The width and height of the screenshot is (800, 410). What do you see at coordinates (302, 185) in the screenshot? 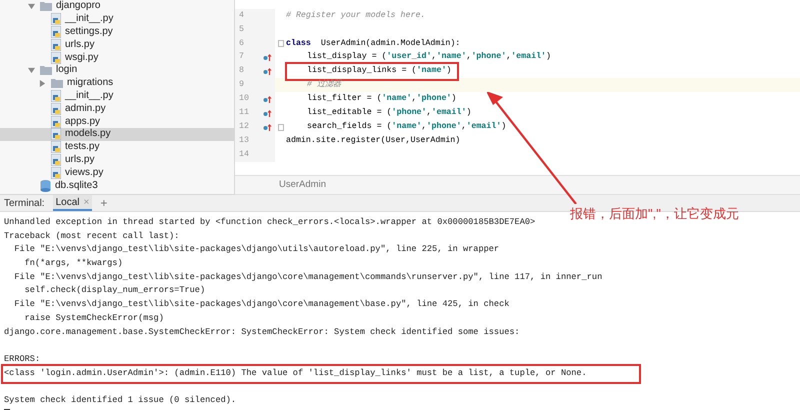
I see `breadcrumb-item: UserAdmin` at bounding box center [302, 185].